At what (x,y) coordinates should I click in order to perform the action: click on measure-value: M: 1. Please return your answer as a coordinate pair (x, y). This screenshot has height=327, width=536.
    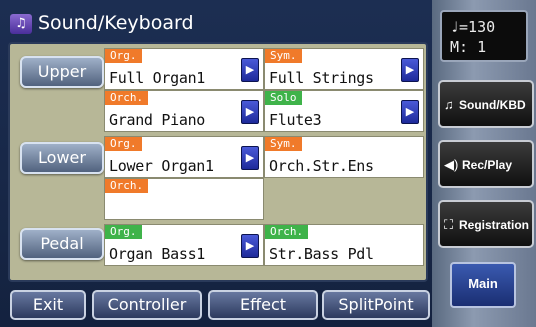
    Looking at the image, I should click on (468, 47).